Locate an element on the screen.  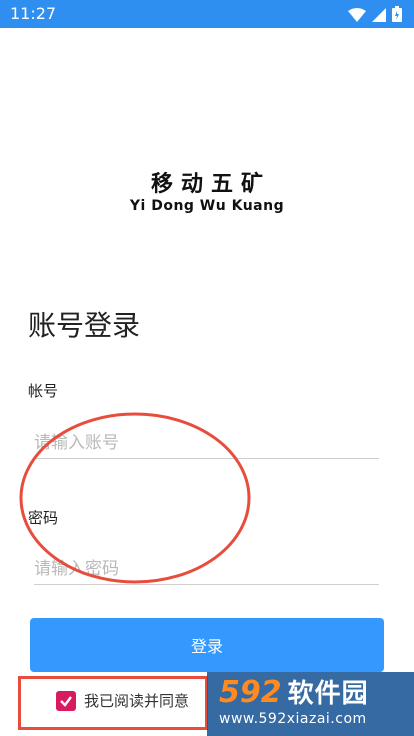
agreement-text: 我已阅读并同意 is located at coordinates (137, 701).